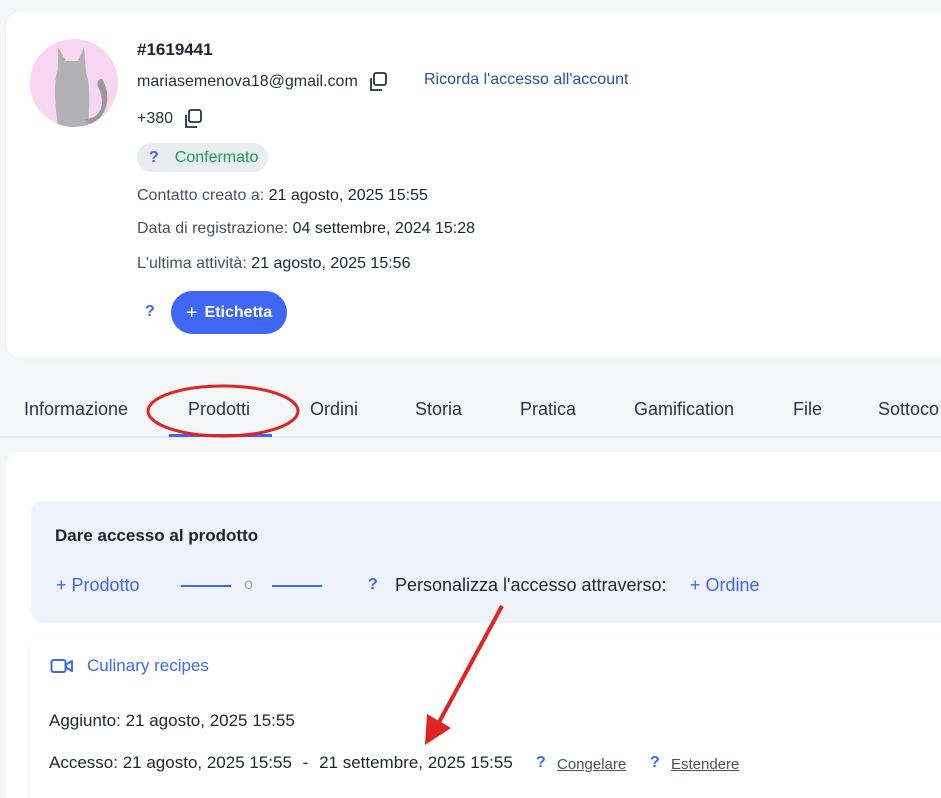 The height and width of the screenshot is (798, 941). Describe the element at coordinates (373, 585) in the screenshot. I see `personalize-help-icon: ?` at that location.